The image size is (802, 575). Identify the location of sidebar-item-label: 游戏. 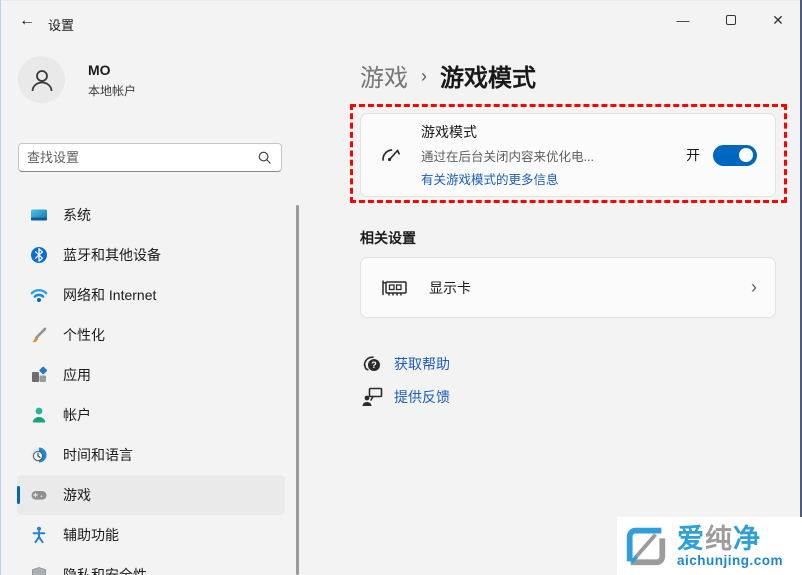
(77, 495).